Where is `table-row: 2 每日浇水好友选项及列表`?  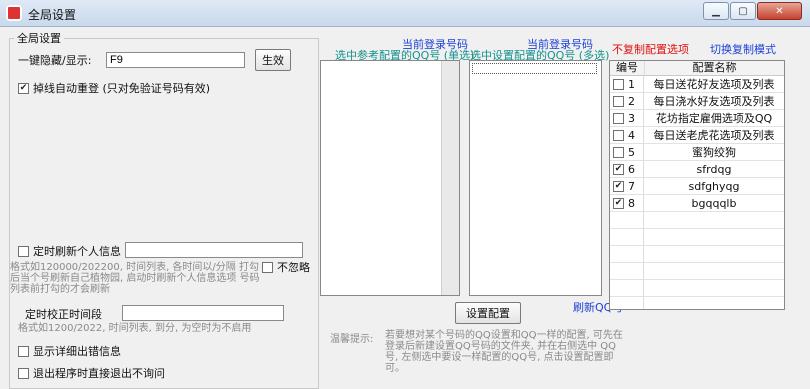 table-row: 2 每日浇水好友选项及列表 is located at coordinates (697, 101).